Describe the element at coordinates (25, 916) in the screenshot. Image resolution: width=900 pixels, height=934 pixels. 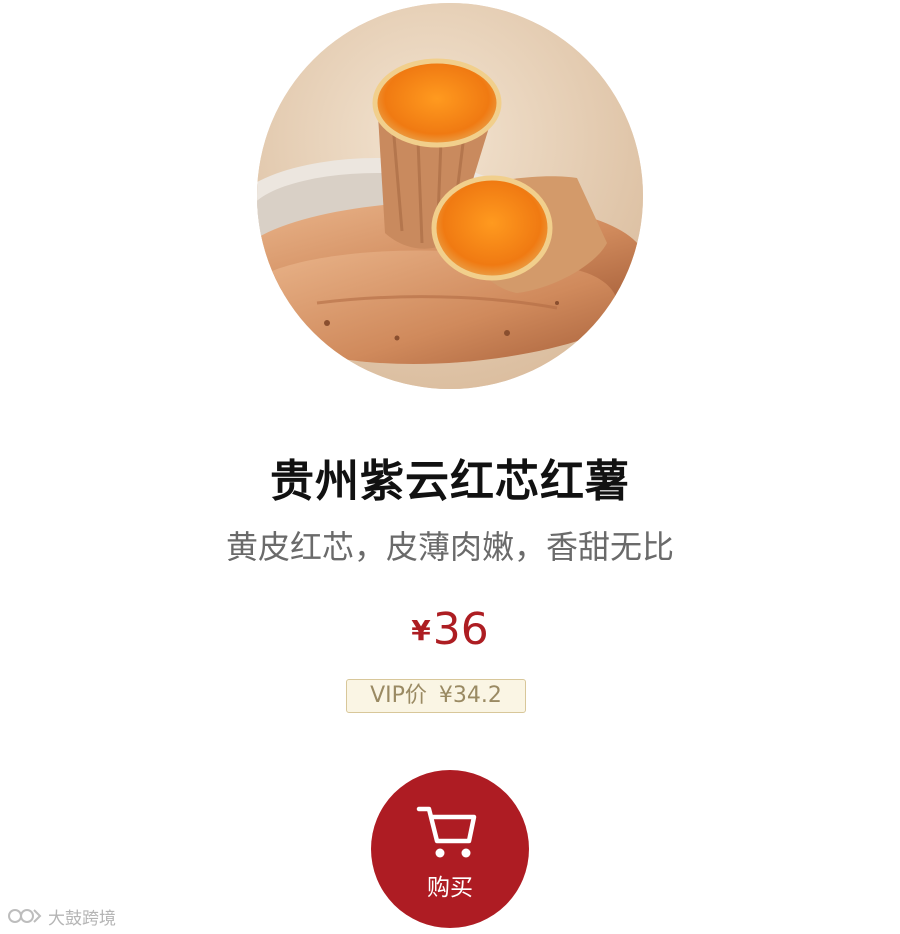
I see `brand-logo-icon` at that location.